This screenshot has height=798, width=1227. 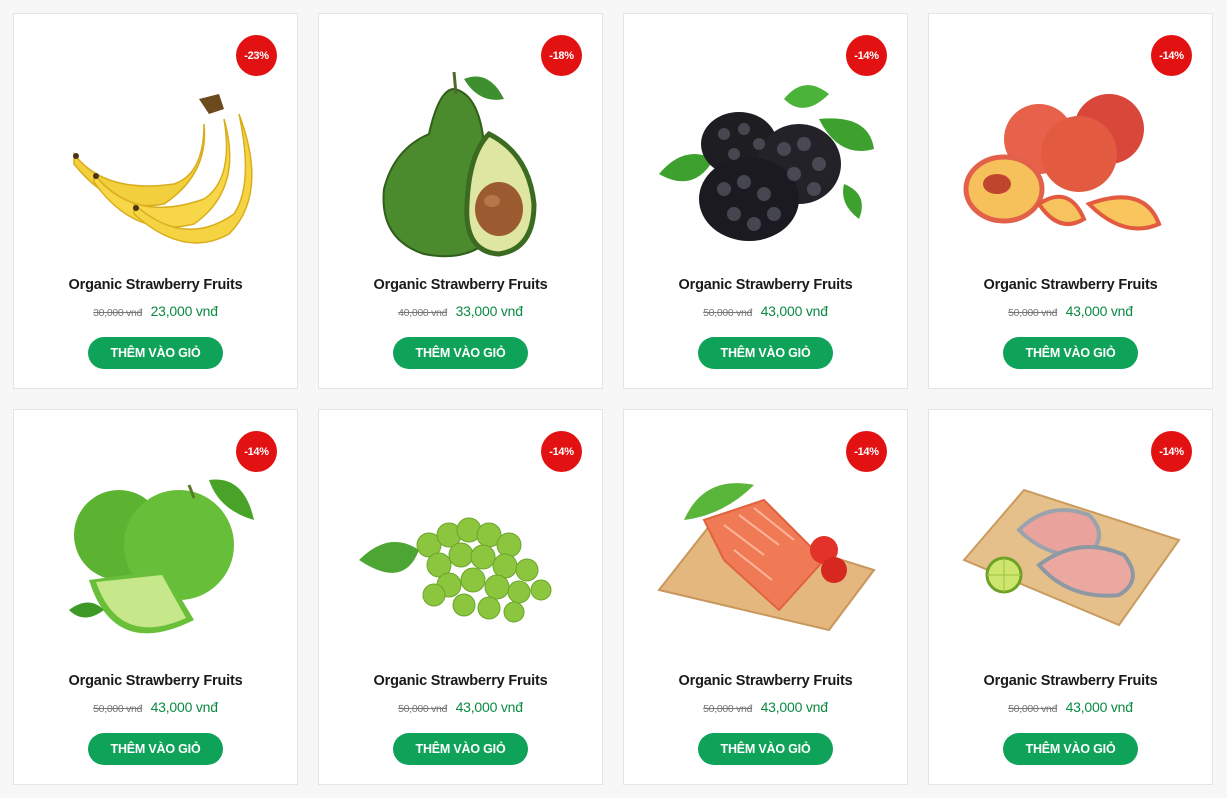 I want to click on current-price: 33,000 vnđ, so click(x=489, y=311).